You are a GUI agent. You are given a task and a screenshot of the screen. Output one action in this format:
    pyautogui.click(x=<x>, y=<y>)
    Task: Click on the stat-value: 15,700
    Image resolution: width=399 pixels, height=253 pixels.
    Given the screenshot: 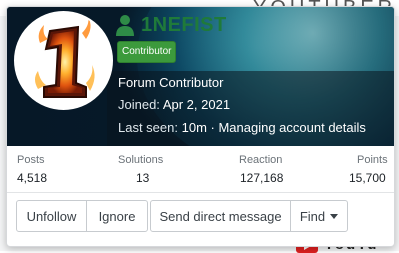 What is the action you would take?
    pyautogui.click(x=367, y=178)
    